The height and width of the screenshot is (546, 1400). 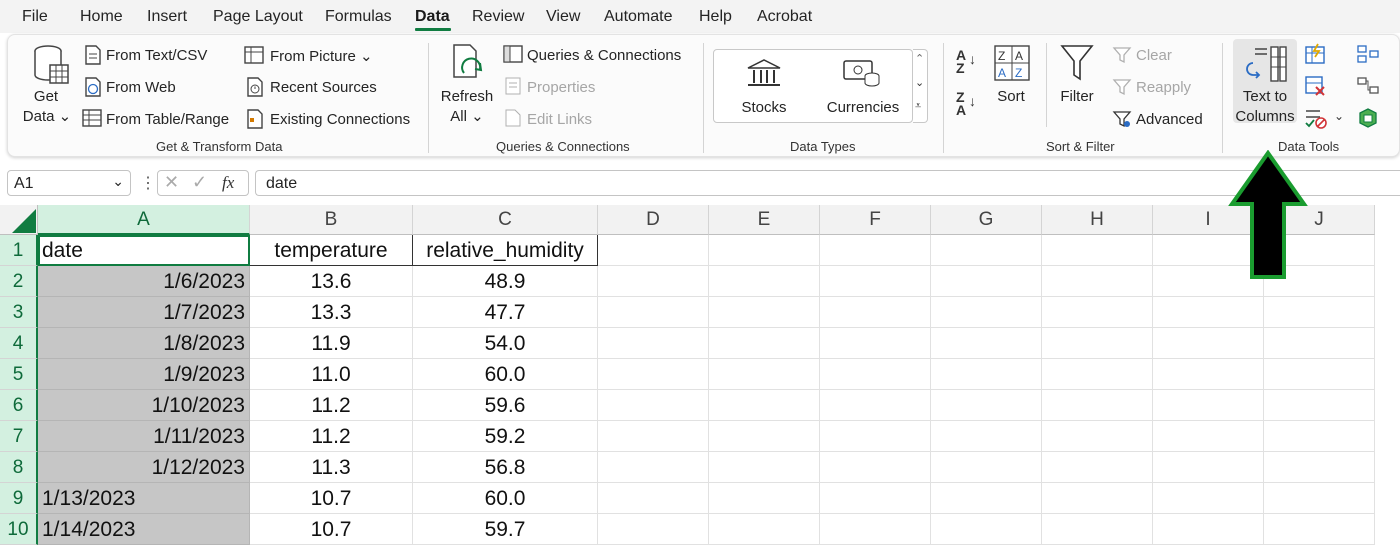 What do you see at coordinates (1319, 405) in the screenshot?
I see `cell-j6` at bounding box center [1319, 405].